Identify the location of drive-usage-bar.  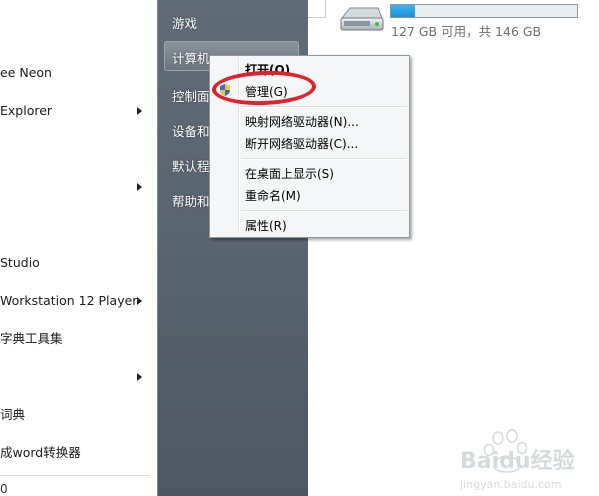
(484, 11).